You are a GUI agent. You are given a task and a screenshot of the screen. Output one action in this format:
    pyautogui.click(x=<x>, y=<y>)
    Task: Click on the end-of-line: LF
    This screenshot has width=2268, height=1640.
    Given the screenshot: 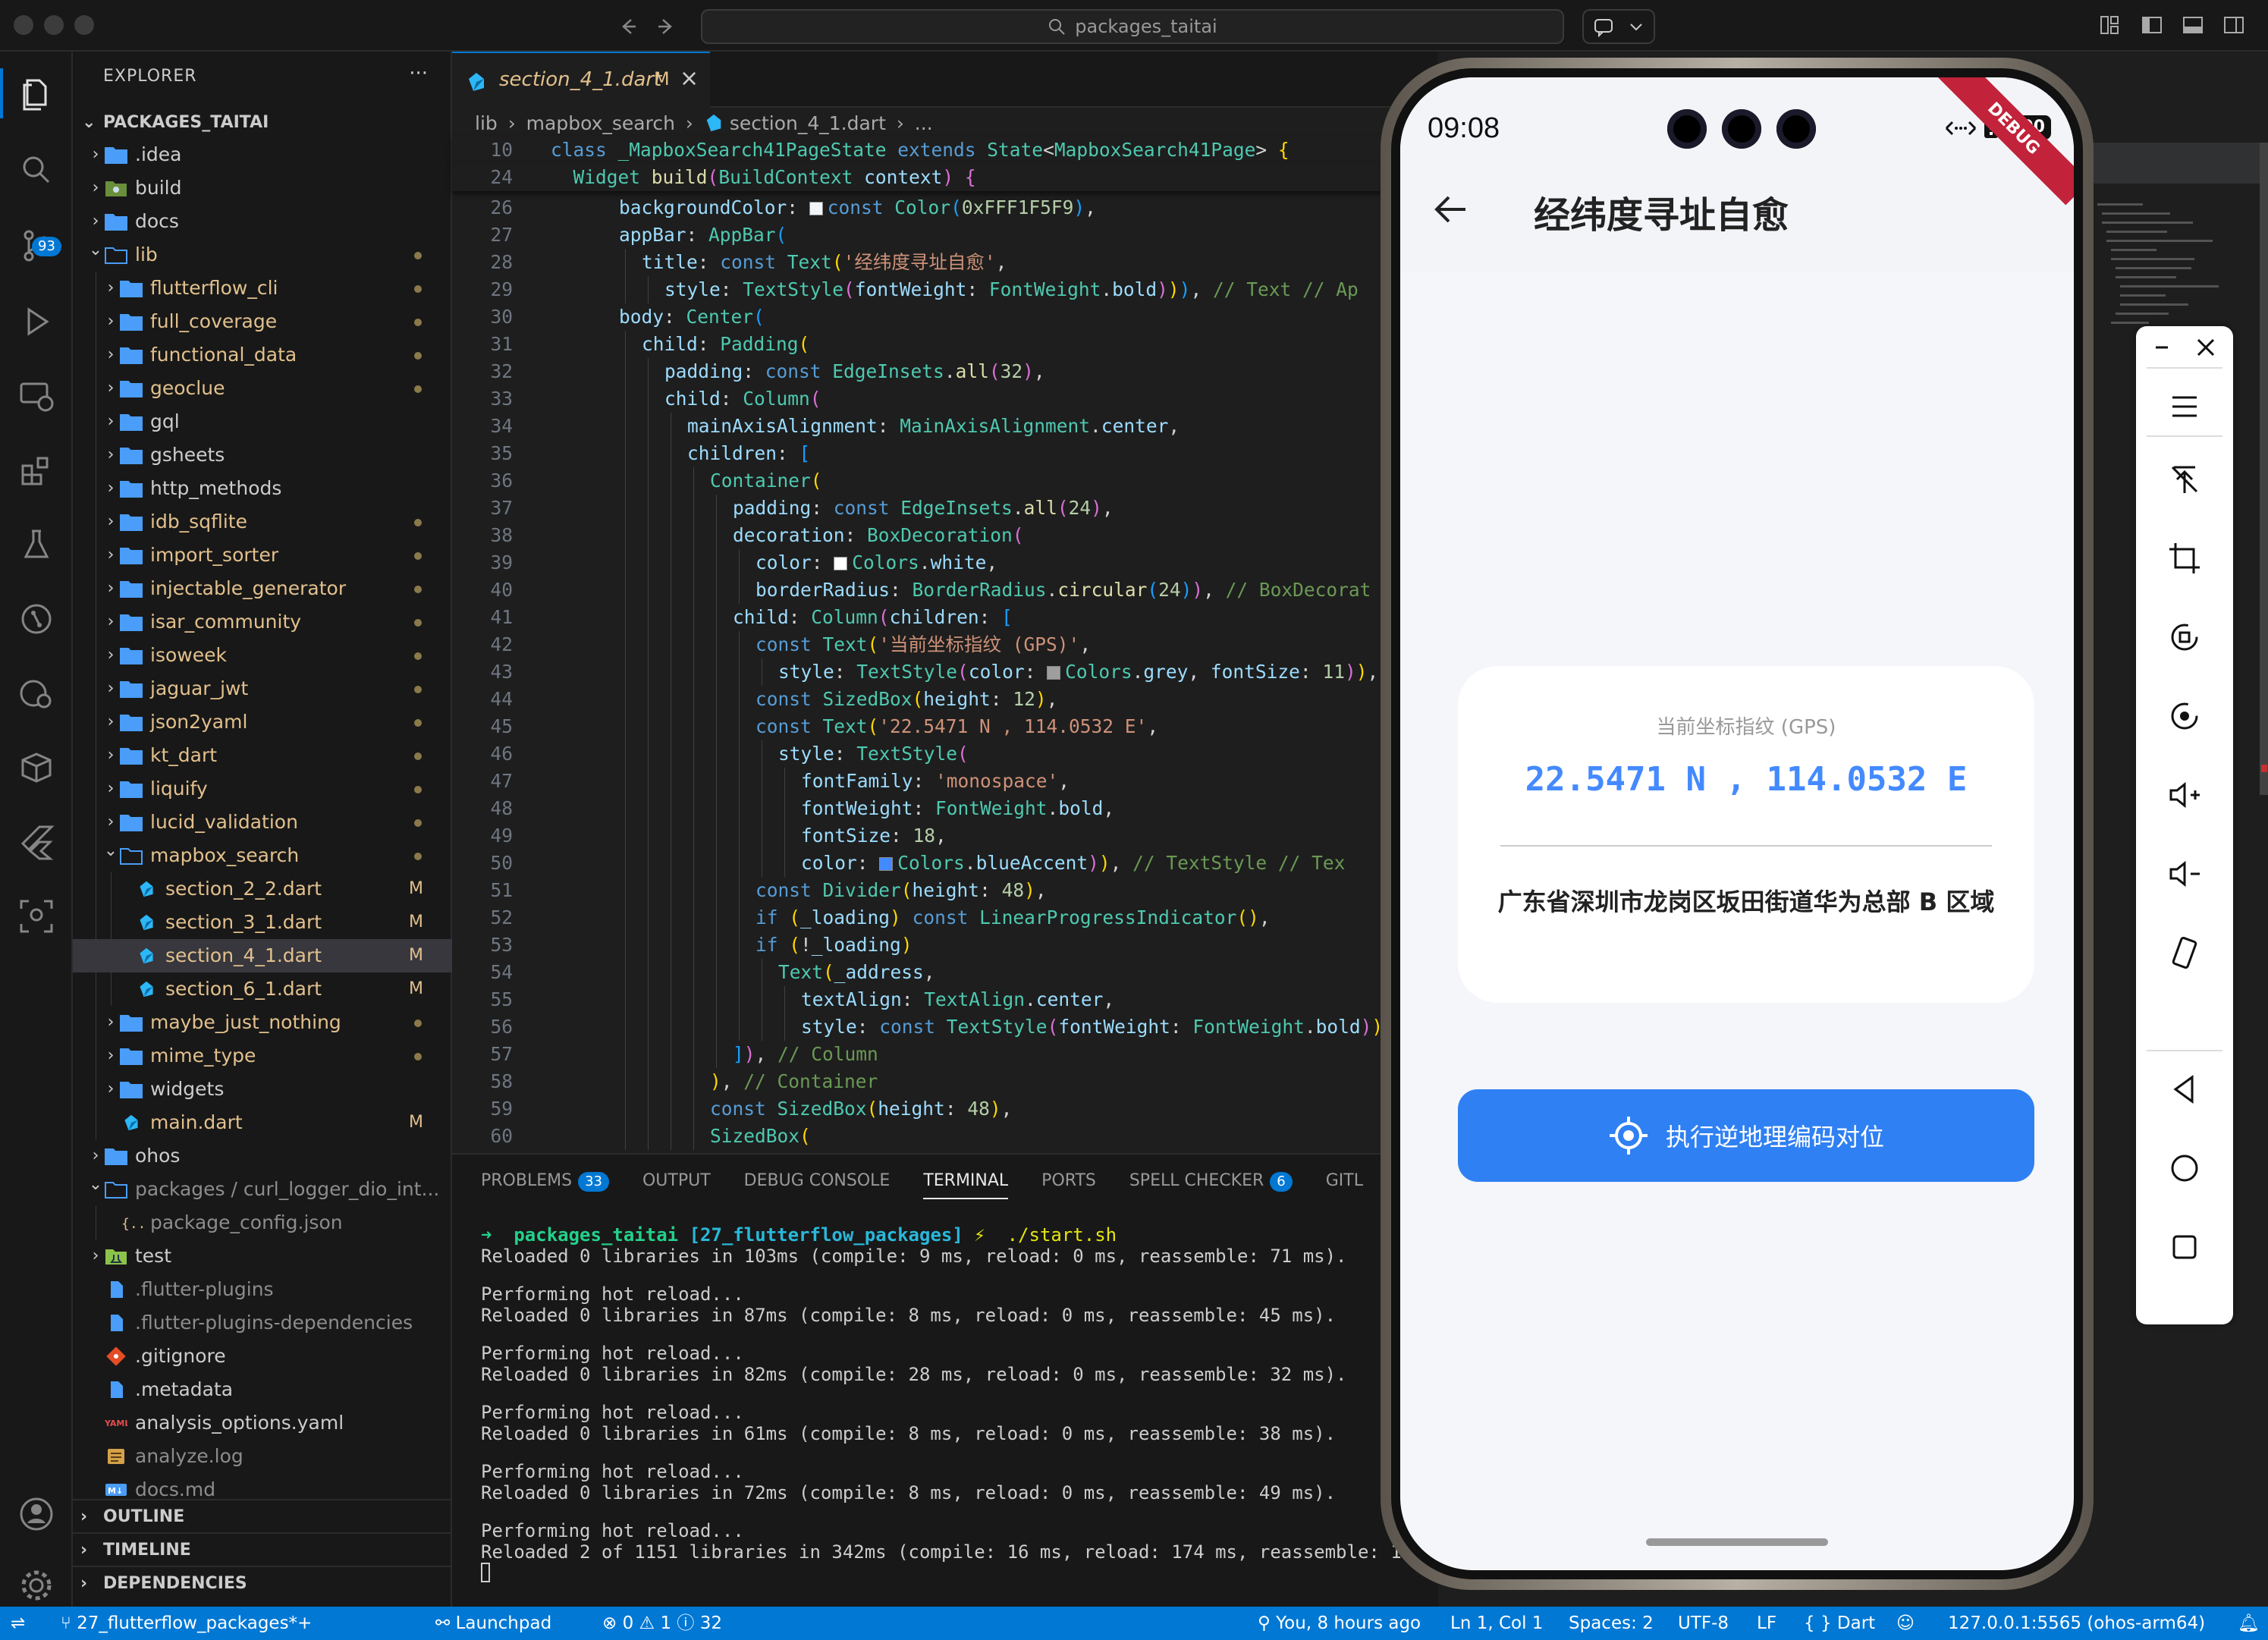 What is the action you would take?
    pyautogui.click(x=1766, y=1624)
    